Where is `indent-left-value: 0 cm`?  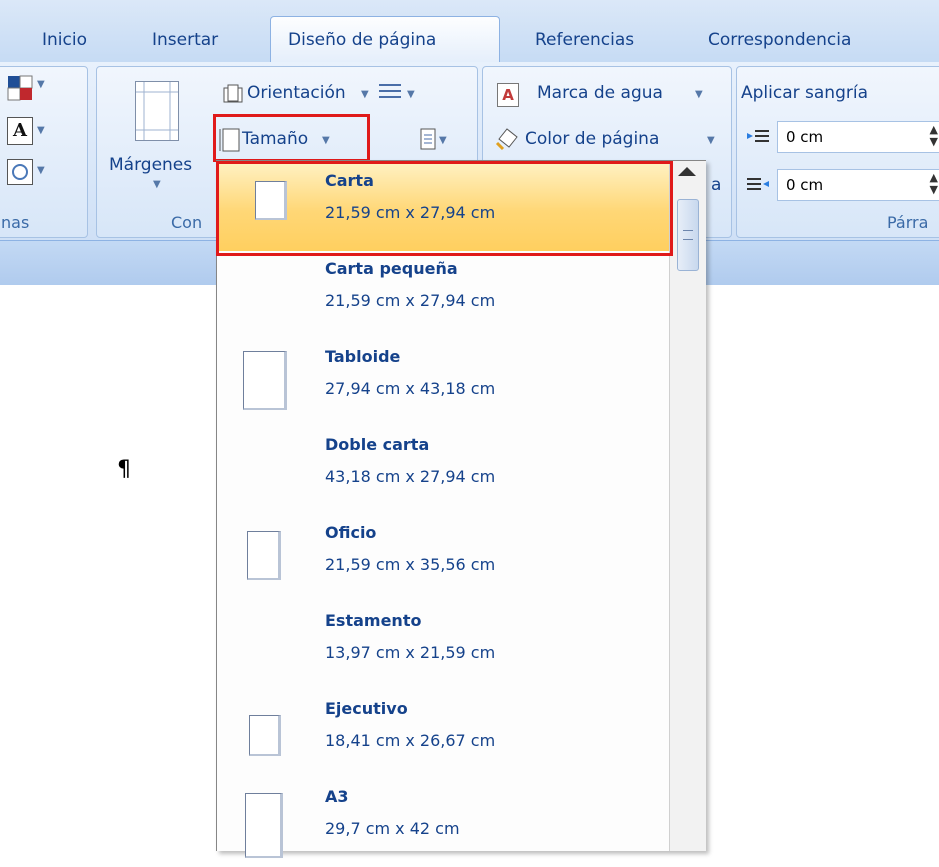 indent-left-value: 0 cm is located at coordinates (805, 137).